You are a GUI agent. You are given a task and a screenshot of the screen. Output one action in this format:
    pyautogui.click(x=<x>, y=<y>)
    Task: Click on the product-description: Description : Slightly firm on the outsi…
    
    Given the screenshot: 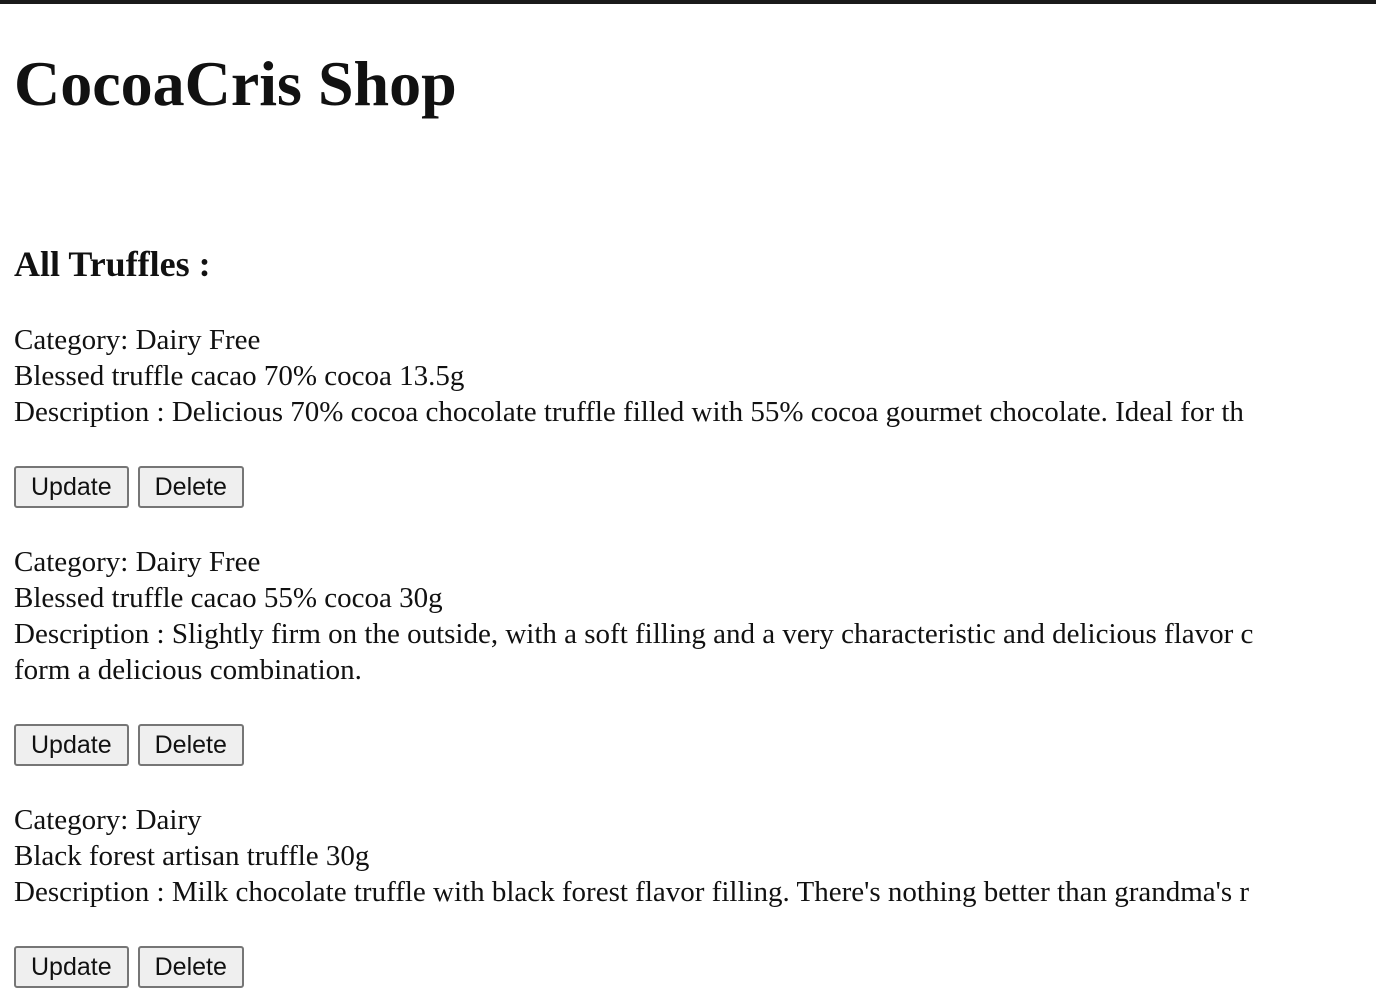 What is the action you would take?
    pyautogui.click(x=634, y=634)
    